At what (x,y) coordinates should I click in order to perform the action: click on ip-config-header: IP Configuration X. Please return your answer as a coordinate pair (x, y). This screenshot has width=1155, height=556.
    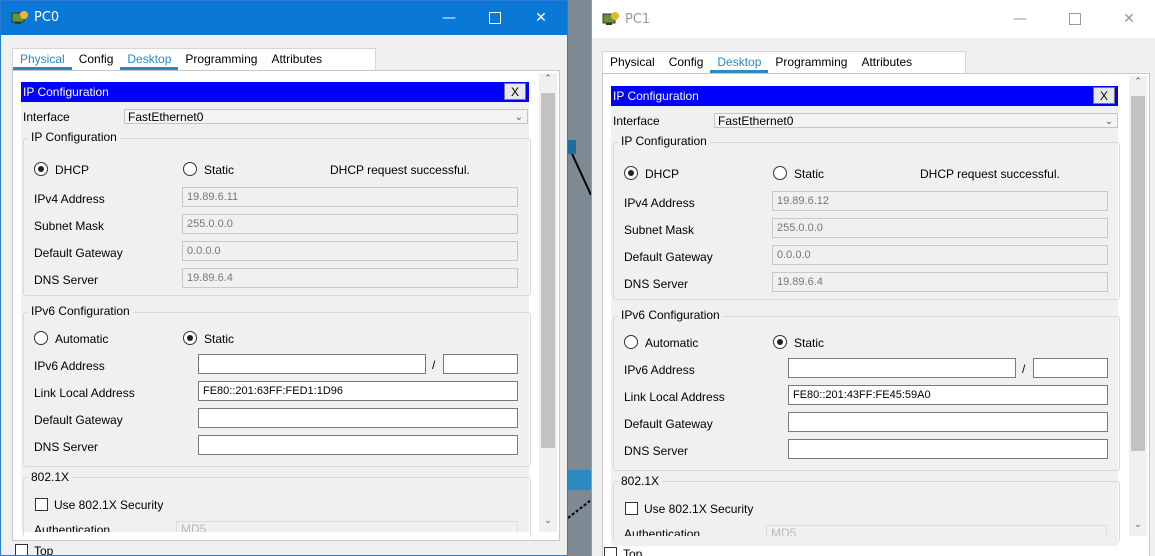
    Looking at the image, I should click on (864, 96).